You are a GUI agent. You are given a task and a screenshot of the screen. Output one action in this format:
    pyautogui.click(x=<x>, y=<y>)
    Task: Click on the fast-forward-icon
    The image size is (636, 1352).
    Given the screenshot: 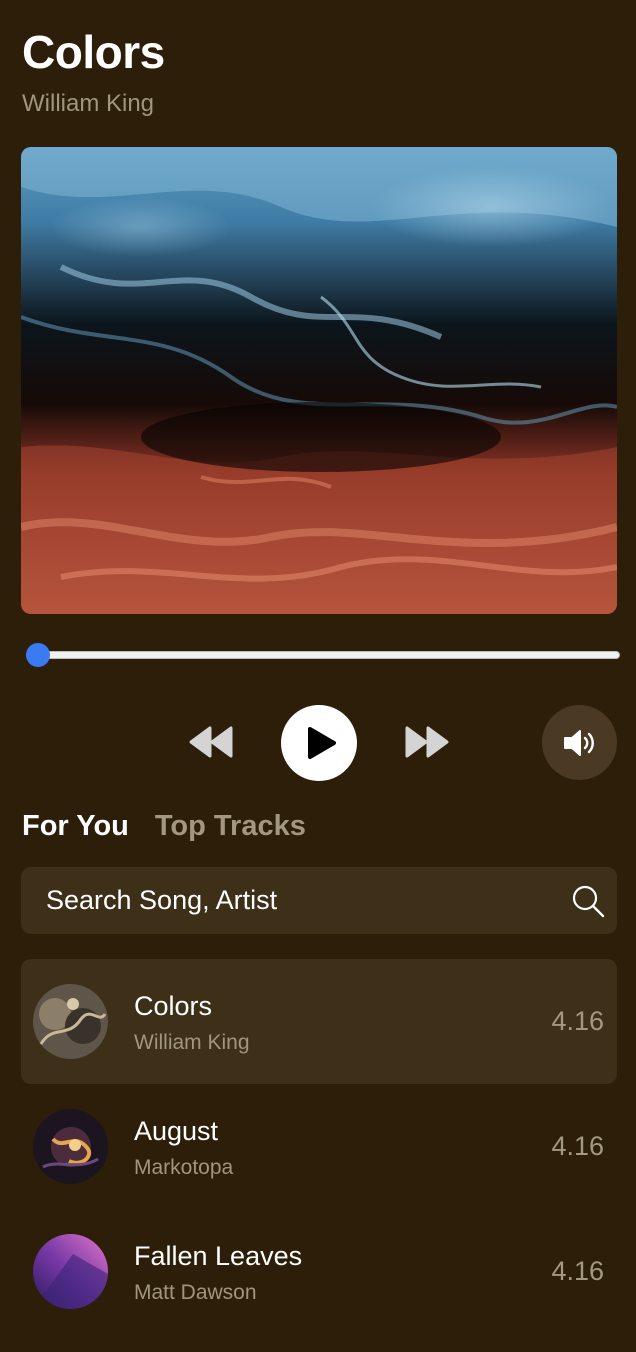 What is the action you would take?
    pyautogui.click(x=427, y=742)
    